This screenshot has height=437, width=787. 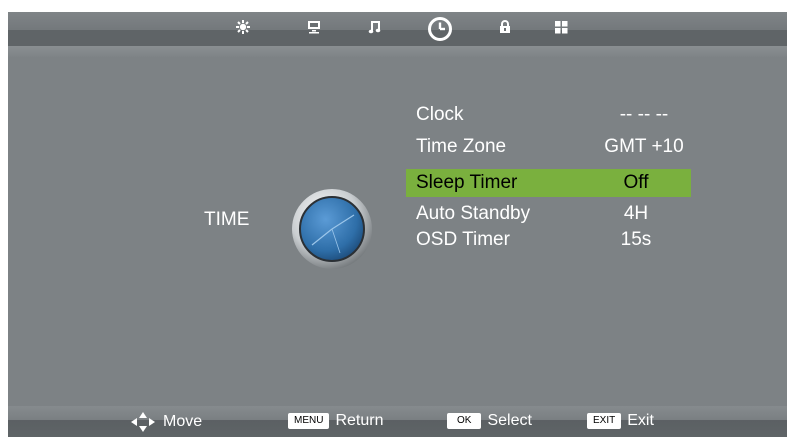 I want to click on grid-icon, so click(x=560, y=26).